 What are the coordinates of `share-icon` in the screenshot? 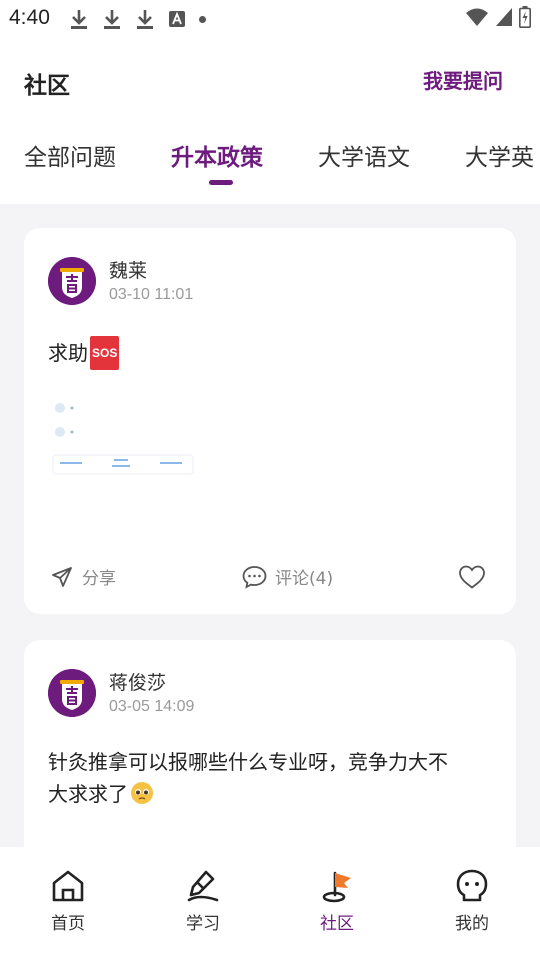 It's located at (62, 576).